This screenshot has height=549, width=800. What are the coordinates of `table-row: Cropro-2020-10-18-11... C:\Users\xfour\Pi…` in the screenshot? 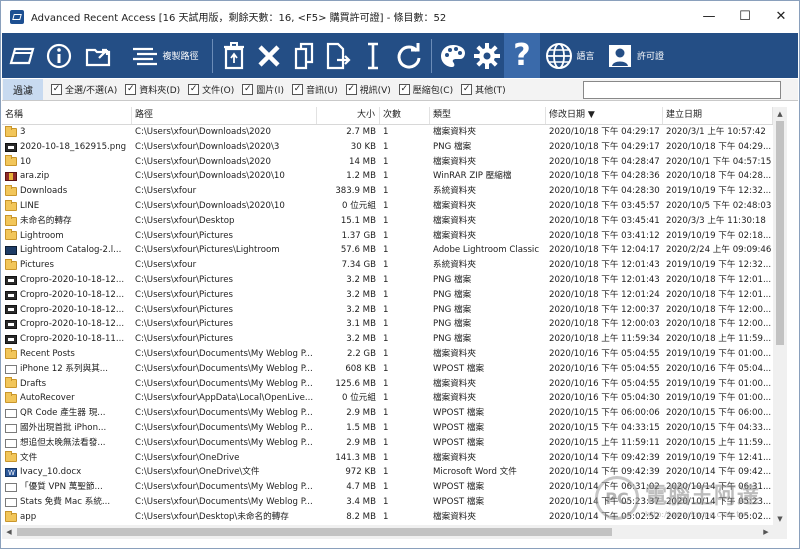 It's located at (387, 339).